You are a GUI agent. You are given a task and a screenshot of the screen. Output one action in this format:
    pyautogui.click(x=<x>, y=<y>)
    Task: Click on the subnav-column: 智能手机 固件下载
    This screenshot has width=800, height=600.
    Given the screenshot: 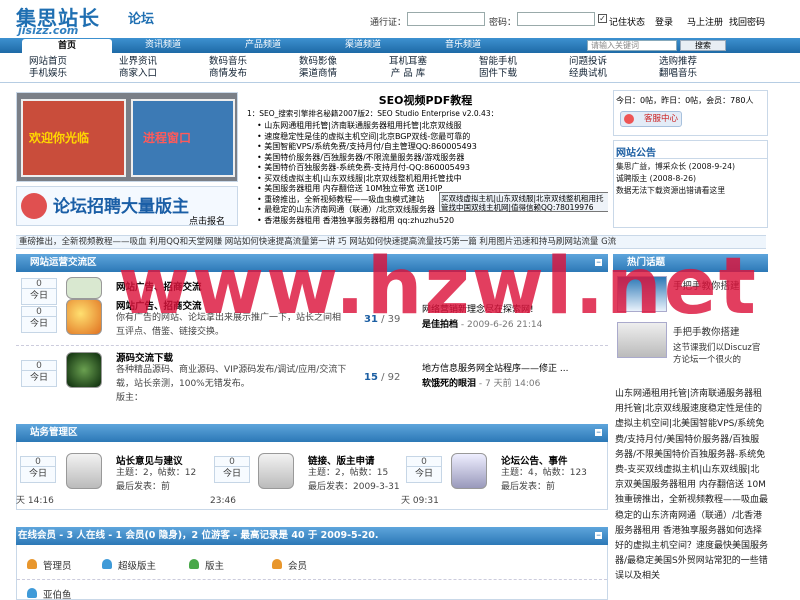 What is the action you would take?
    pyautogui.click(x=498, y=68)
    